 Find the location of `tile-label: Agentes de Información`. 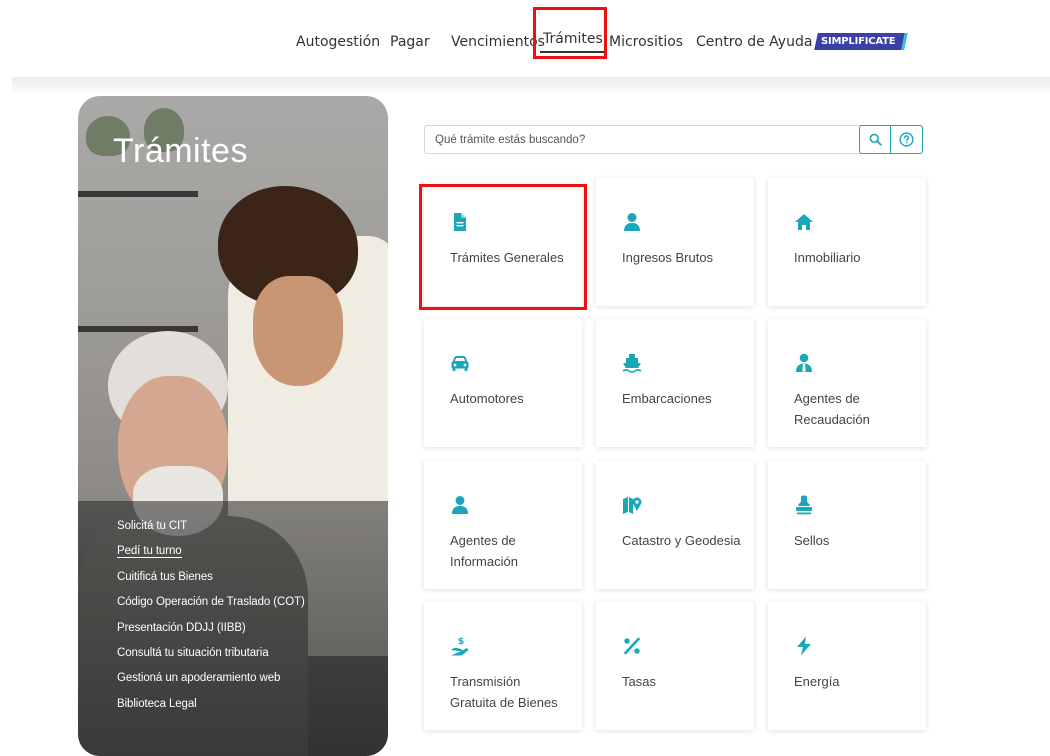

tile-label: Agentes de Información is located at coordinates (484, 551).